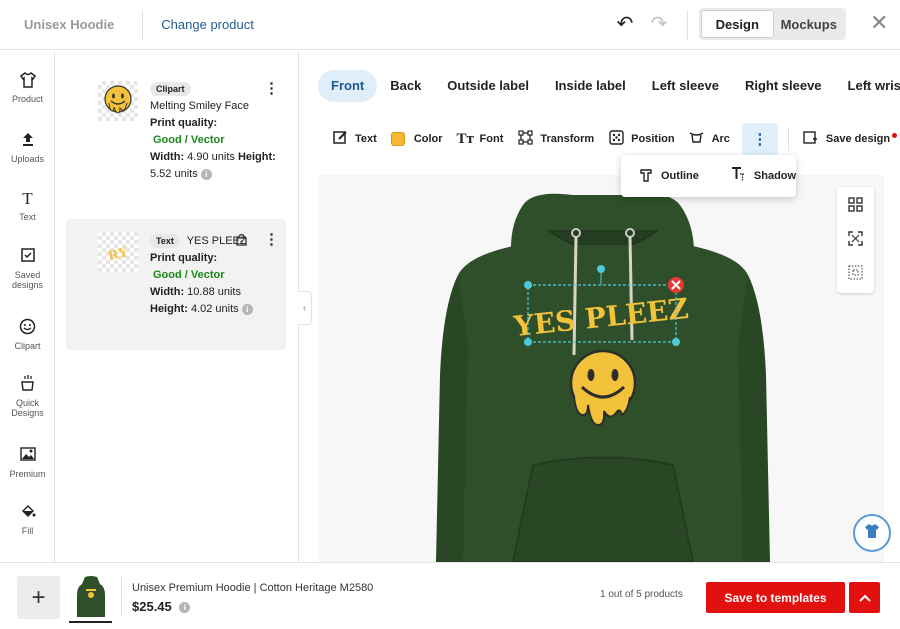 The width and height of the screenshot is (900, 629). I want to click on print-area-icon, so click(855, 272).